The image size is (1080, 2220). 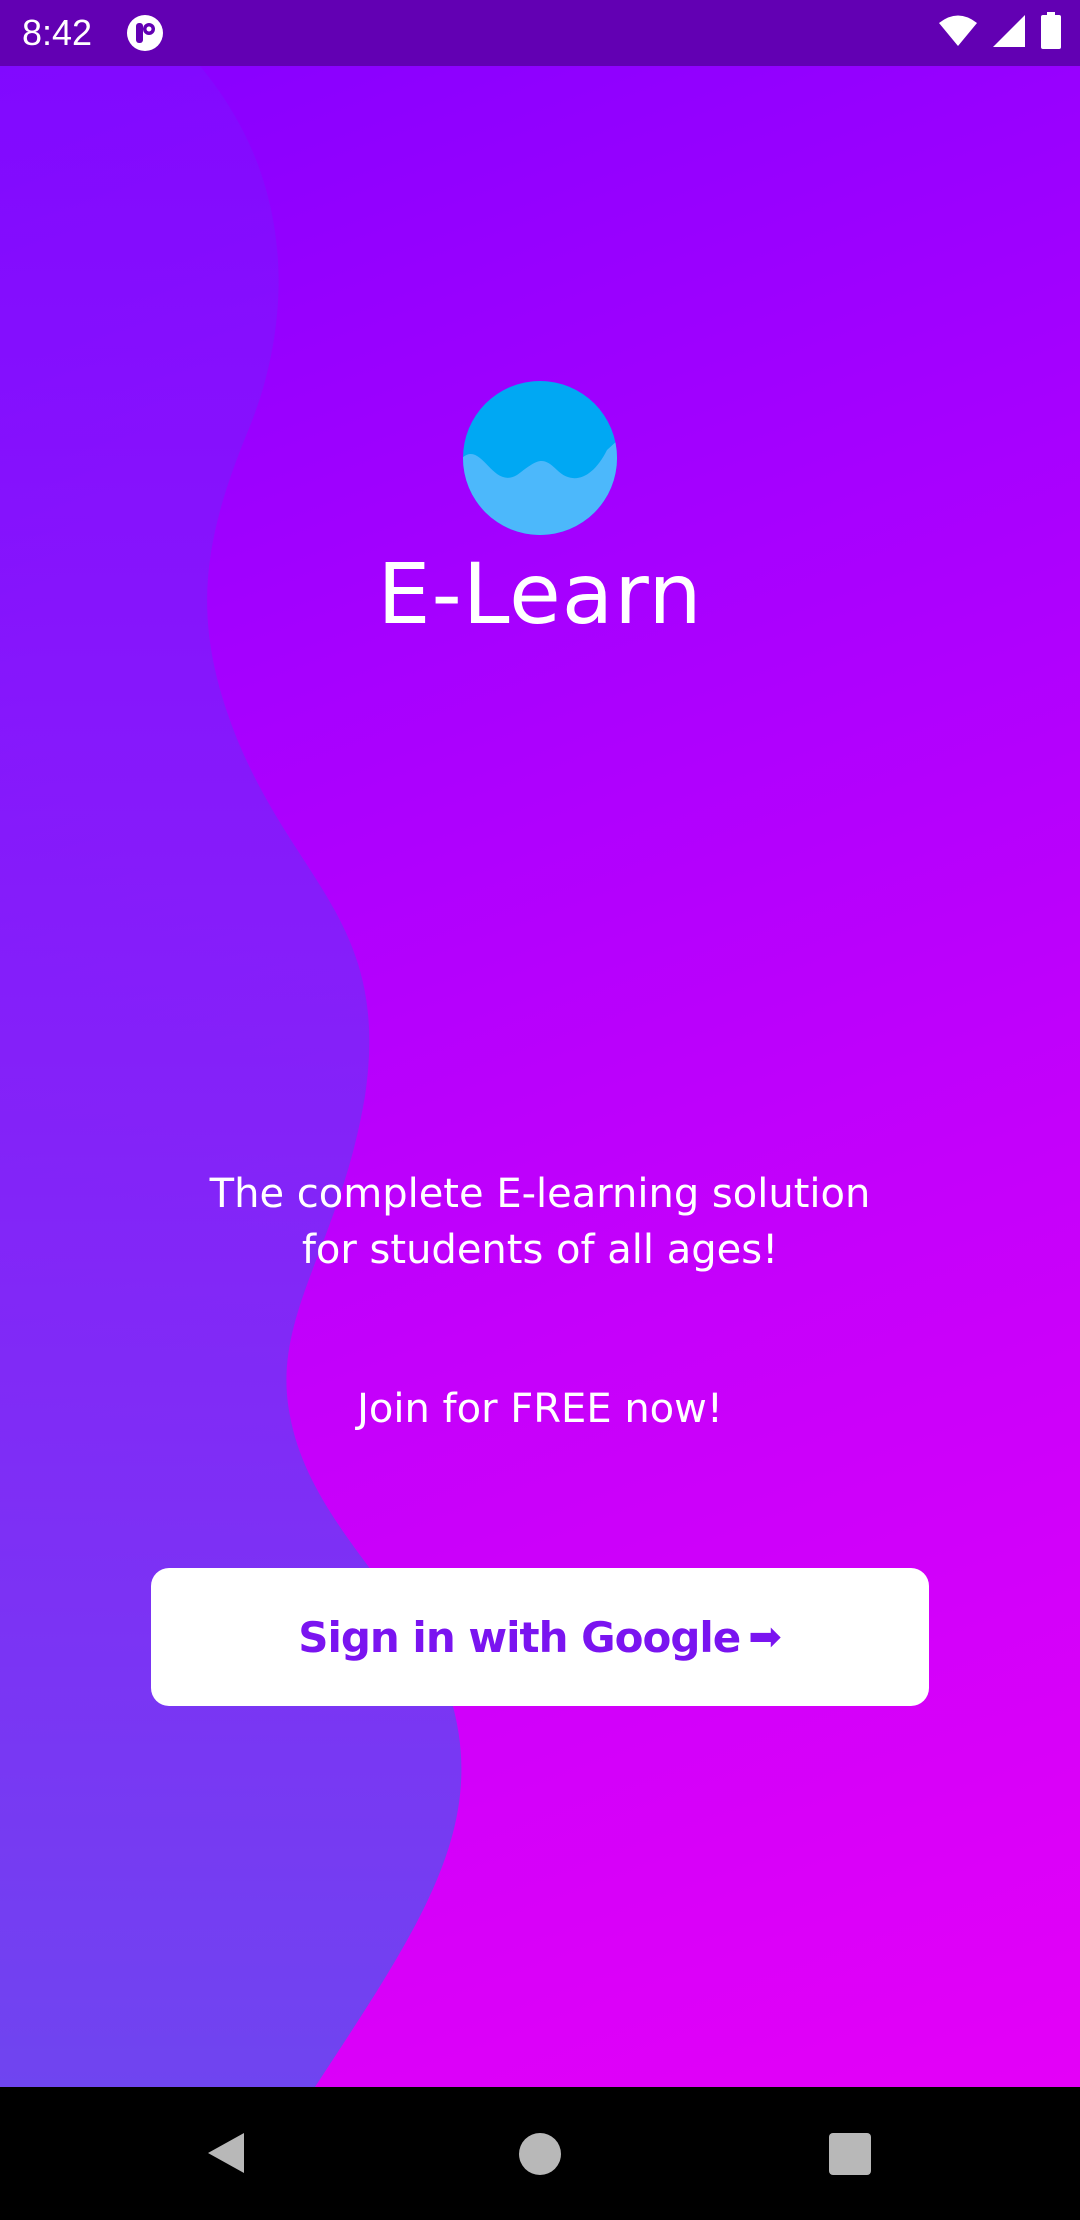 I want to click on battery-icon, so click(x=1051, y=33).